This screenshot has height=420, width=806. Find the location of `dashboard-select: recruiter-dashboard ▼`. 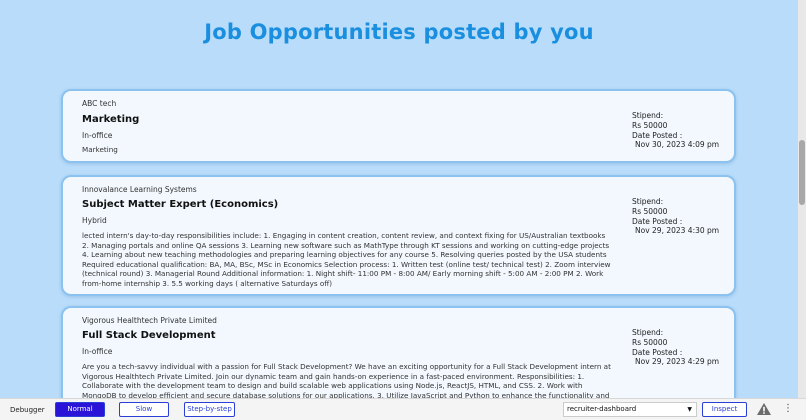

dashboard-select: recruiter-dashboard ▼ is located at coordinates (630, 409).